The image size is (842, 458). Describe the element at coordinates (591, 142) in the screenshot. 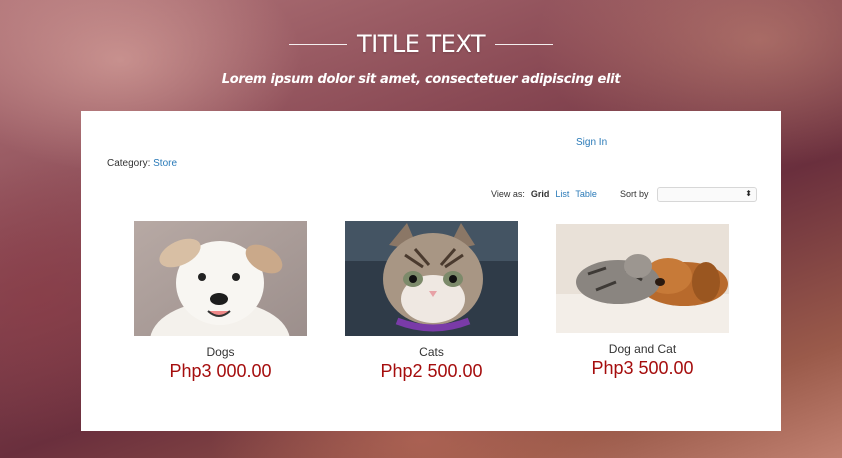

I see `sign-in-link: Sign In` at that location.